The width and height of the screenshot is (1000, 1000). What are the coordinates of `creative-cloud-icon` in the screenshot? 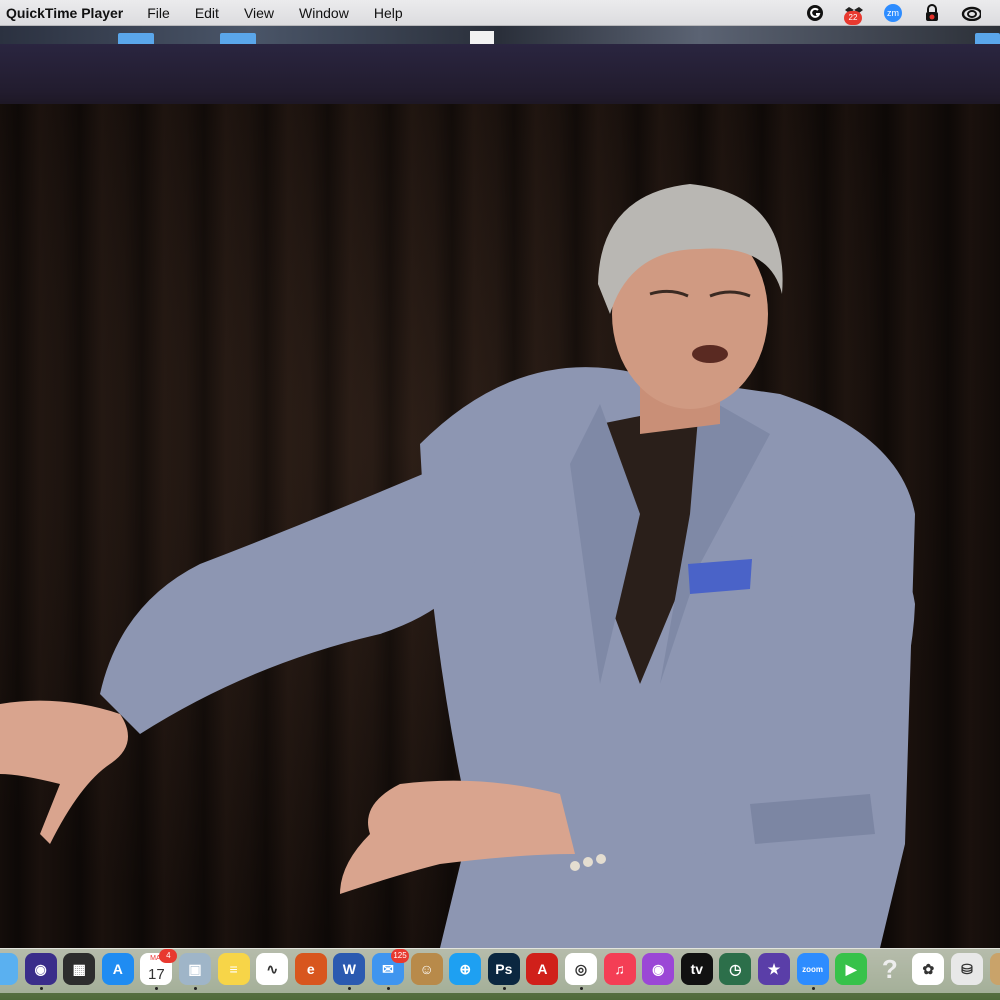 It's located at (971, 13).